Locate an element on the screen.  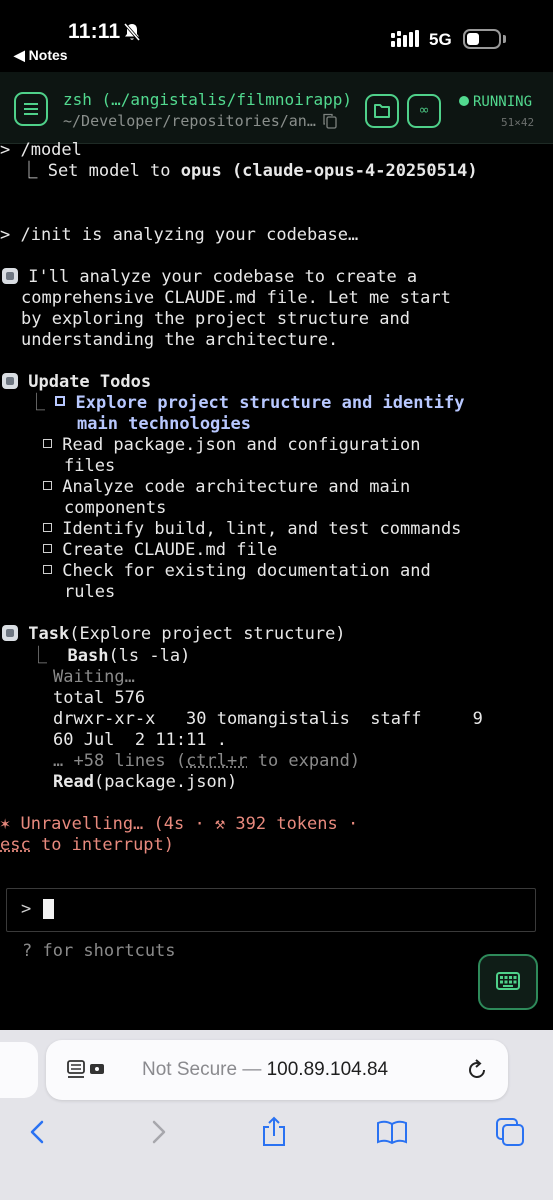
shortcuts-hint: ? for shortcuts is located at coordinates (99, 951).